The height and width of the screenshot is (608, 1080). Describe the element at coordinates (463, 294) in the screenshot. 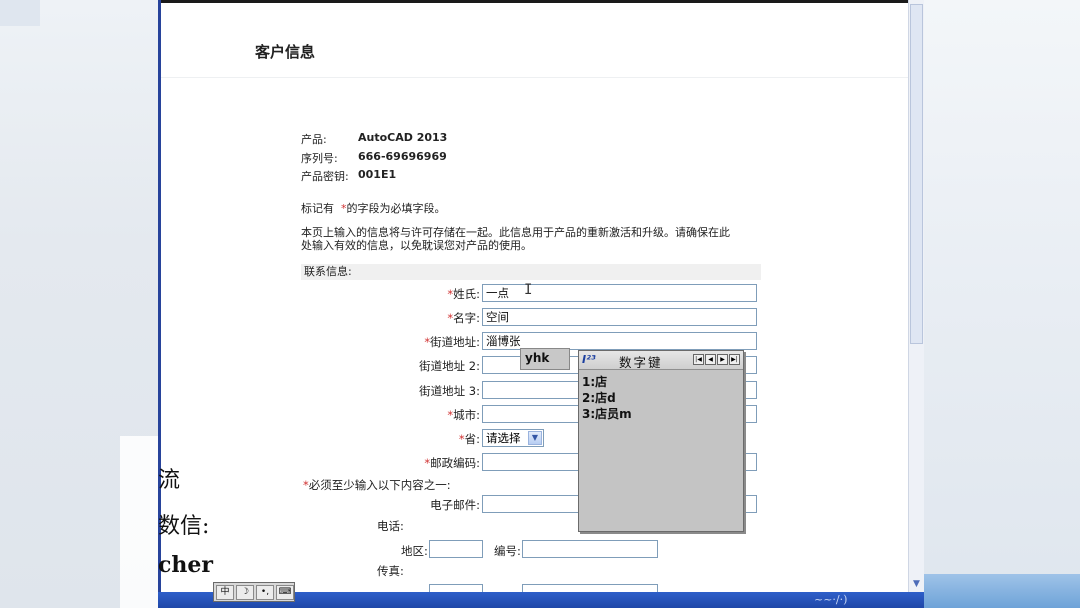

I see `last-name-label: *姓氏:` at that location.